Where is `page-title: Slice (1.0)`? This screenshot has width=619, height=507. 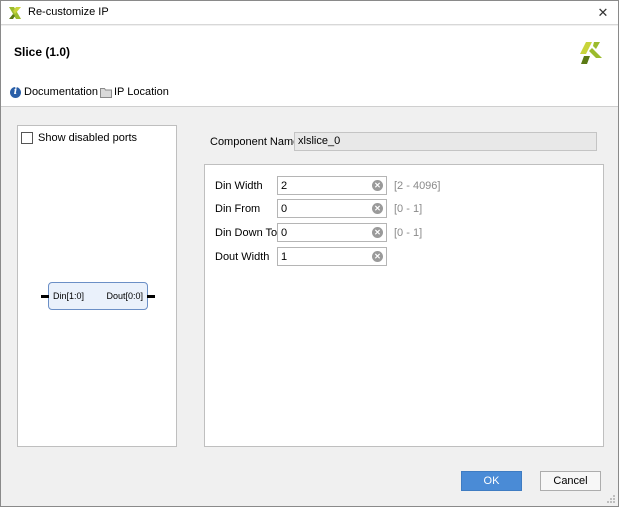
page-title: Slice (1.0) is located at coordinates (42, 52).